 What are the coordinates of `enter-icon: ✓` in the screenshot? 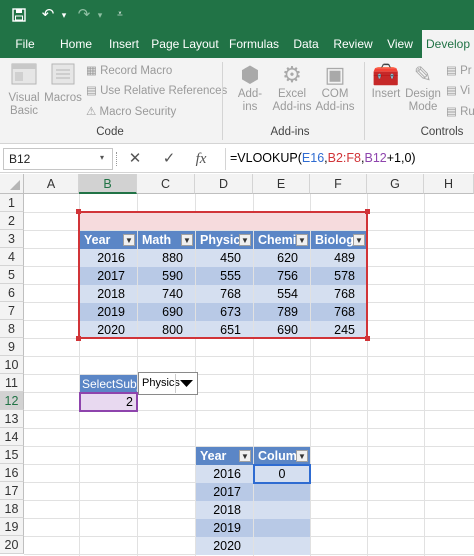 It's located at (169, 159).